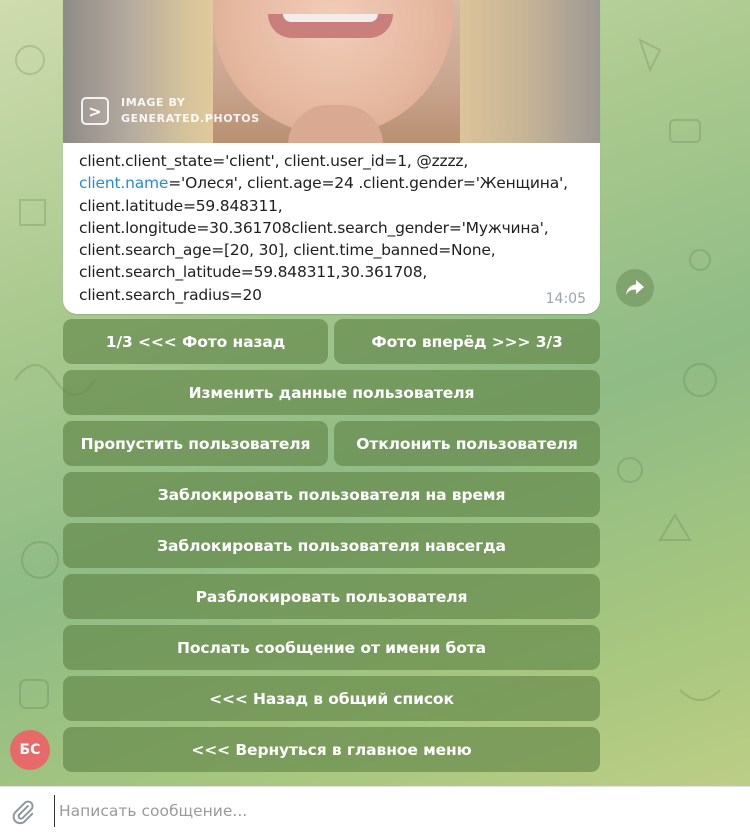 This screenshot has width=750, height=834. What do you see at coordinates (331, 392) in the screenshot?
I see `edit-user-button: Изменить данные пользователя` at bounding box center [331, 392].